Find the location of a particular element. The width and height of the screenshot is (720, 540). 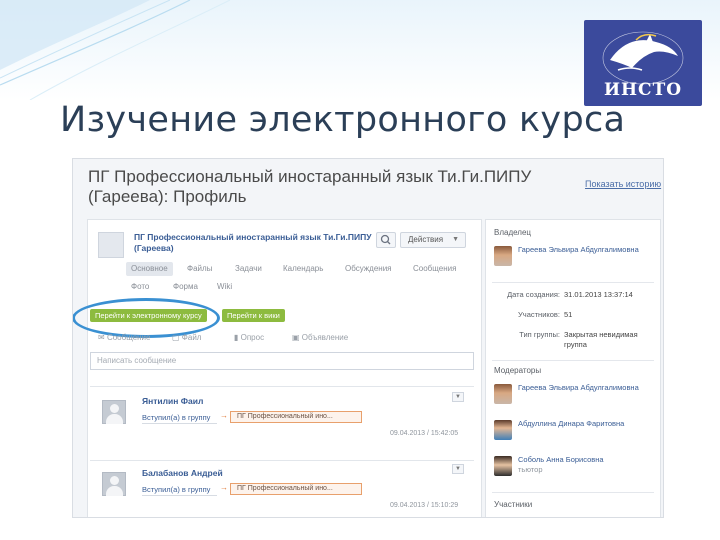

moderator-name: Соболь Анна Борисовна is located at coordinates (561, 459).